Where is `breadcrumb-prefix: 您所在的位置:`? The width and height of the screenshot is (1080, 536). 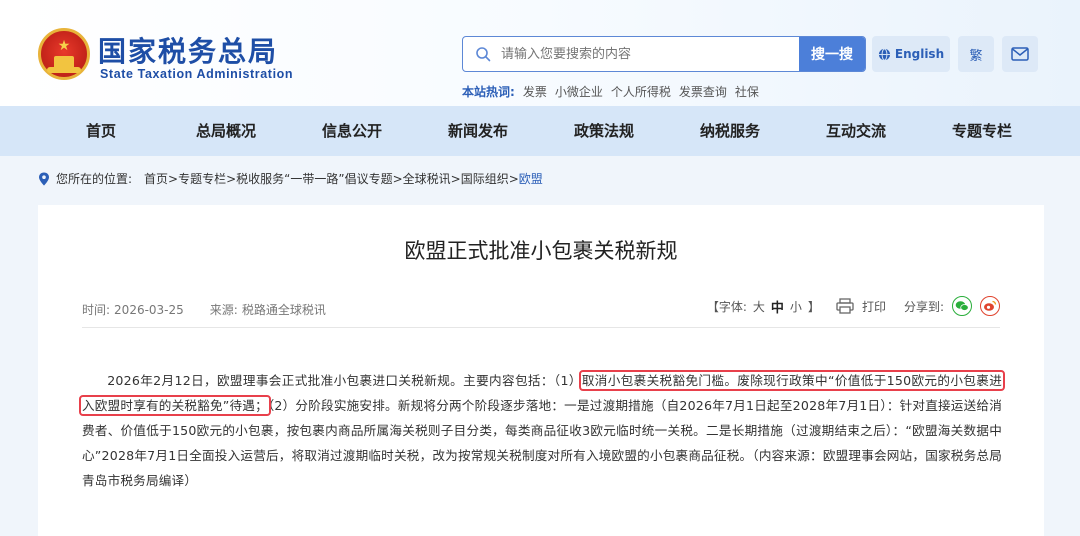 breadcrumb-prefix: 您所在的位置: is located at coordinates (94, 179).